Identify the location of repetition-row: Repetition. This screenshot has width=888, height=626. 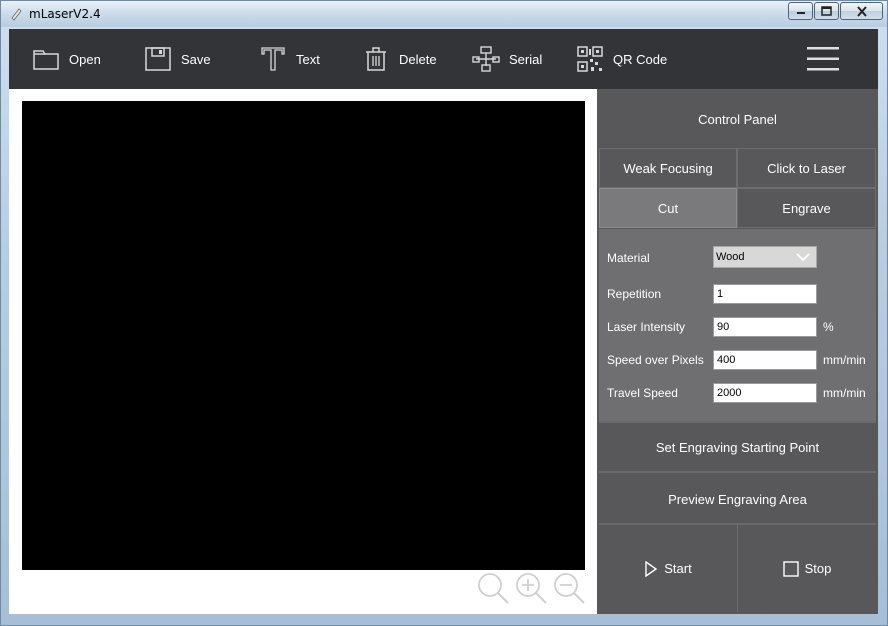
(659, 294).